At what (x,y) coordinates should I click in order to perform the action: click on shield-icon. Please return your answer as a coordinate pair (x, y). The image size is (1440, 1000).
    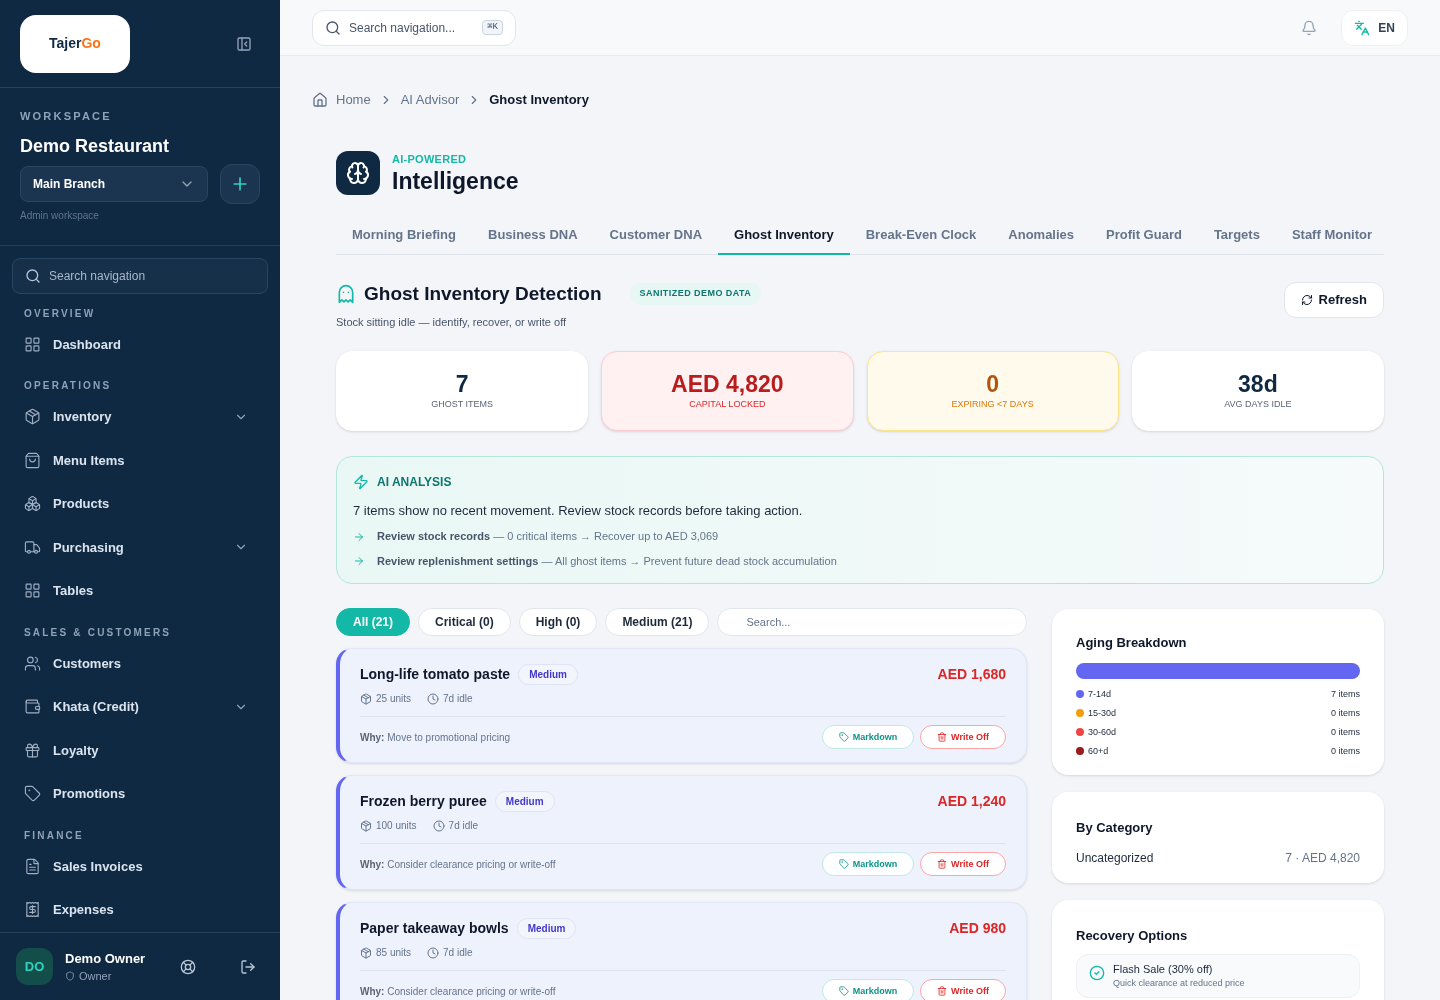
    Looking at the image, I should click on (70, 976).